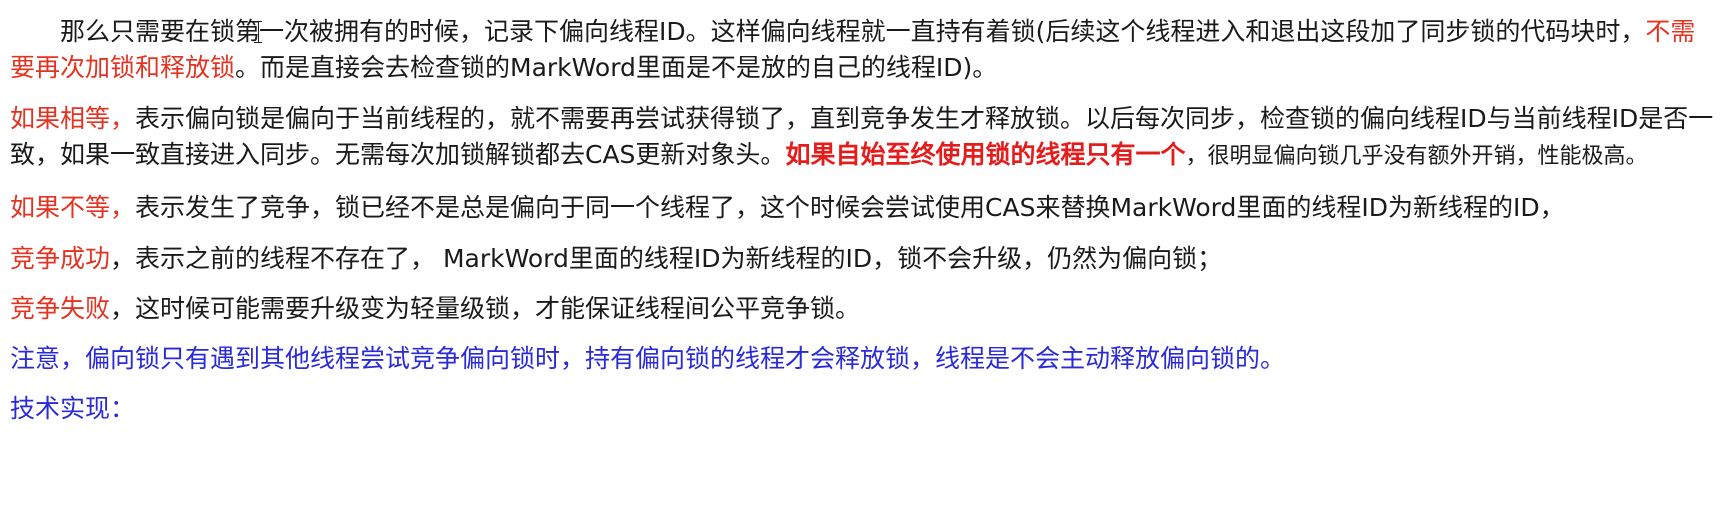 The image size is (1728, 516). I want to click on text-cursor-icon, so click(258, 32).